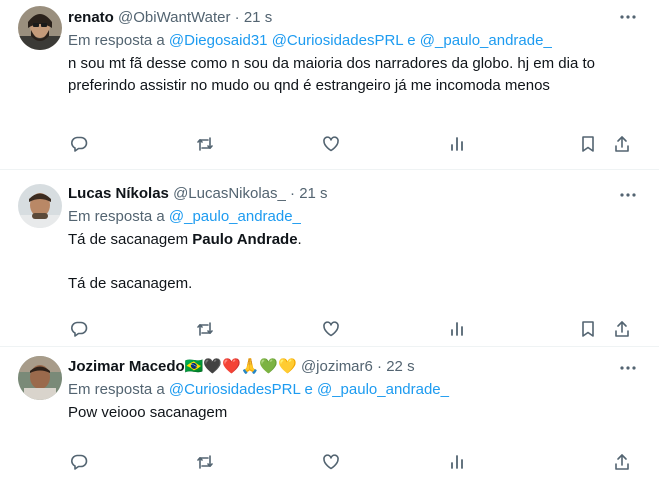  What do you see at coordinates (185, 239) in the screenshot?
I see `tweet-text-line: Tá de sacanagem Paulo Andrade.` at bounding box center [185, 239].